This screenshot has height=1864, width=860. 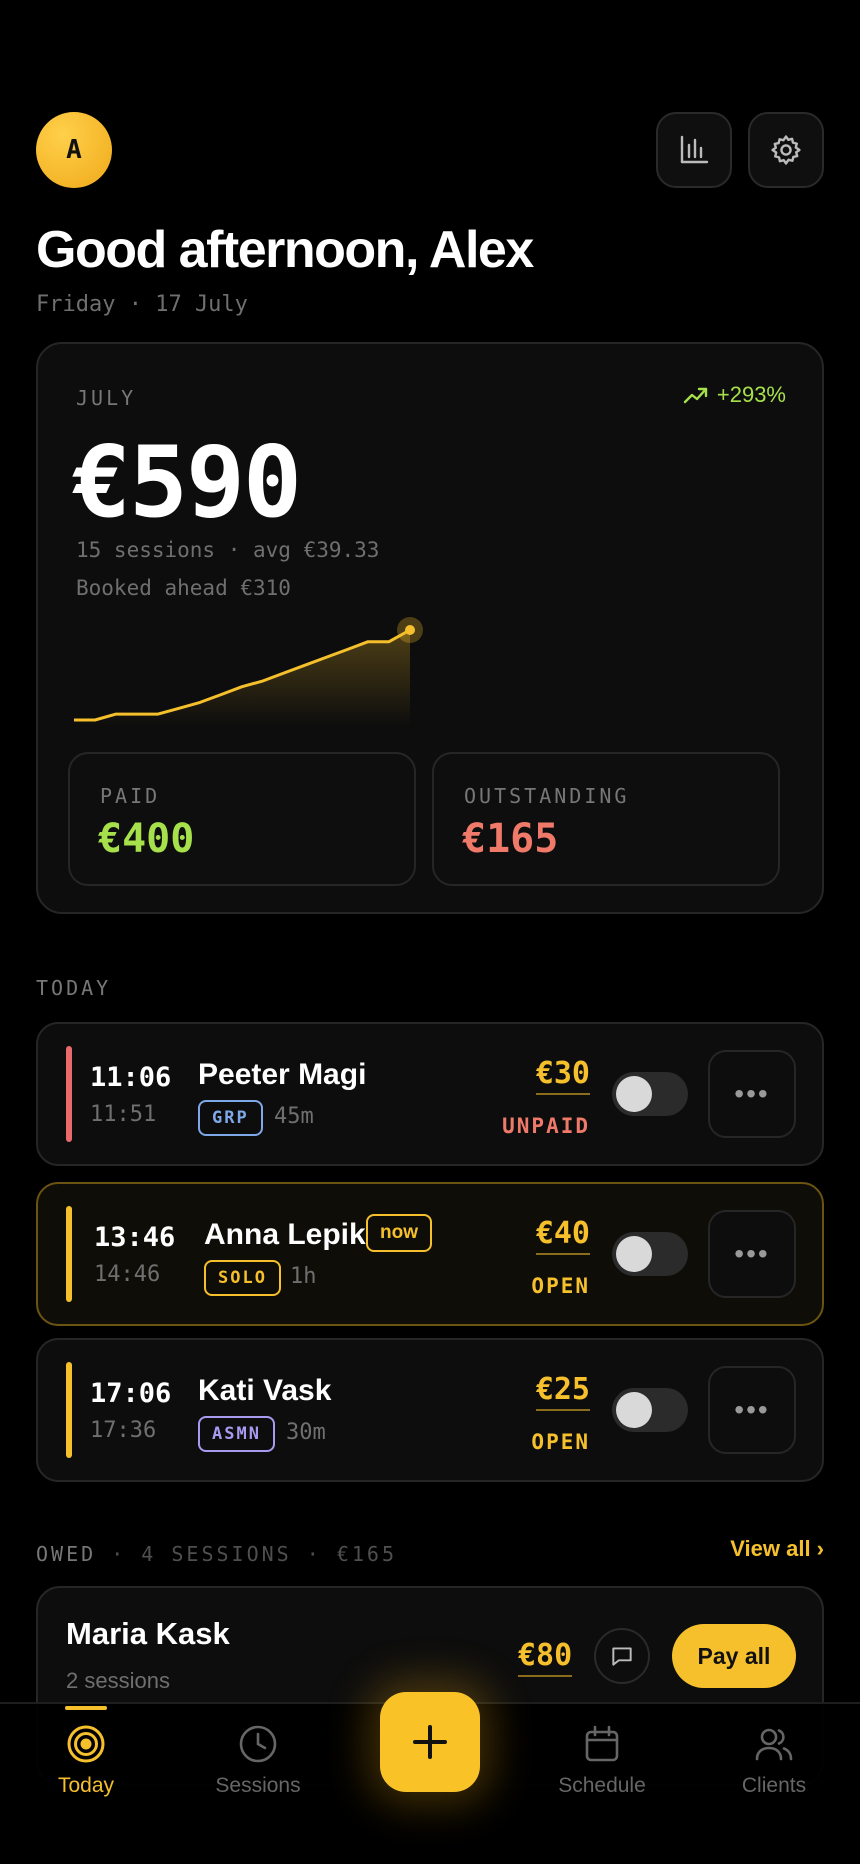 I want to click on trend-badge: +293%, so click(x=734, y=395).